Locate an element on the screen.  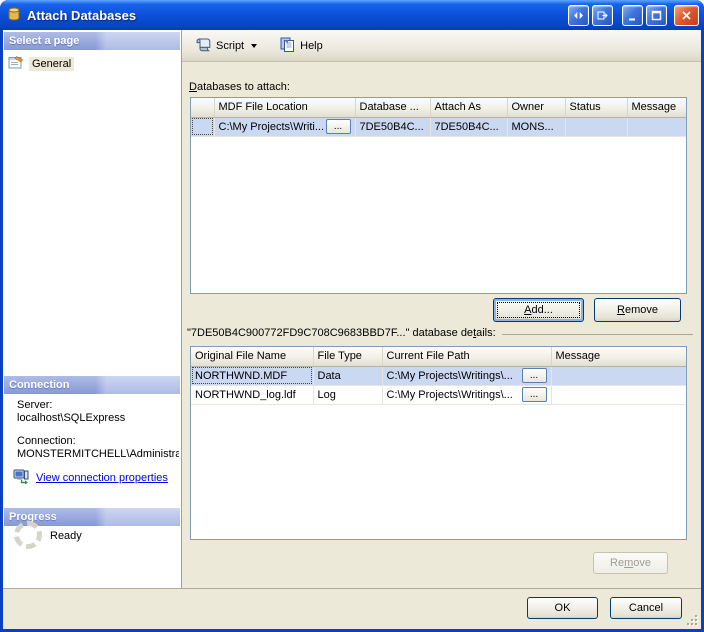
switch-panes-button is located at coordinates (578, 15).